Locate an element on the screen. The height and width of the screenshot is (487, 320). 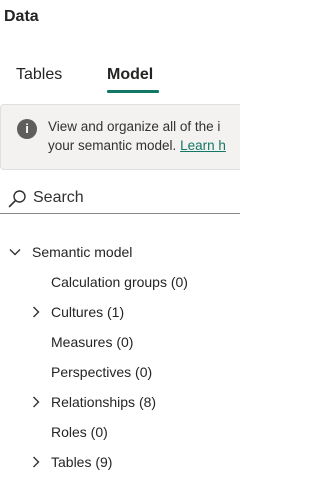
tree-node-cultures: Cultures (1) is located at coordinates (120, 312).